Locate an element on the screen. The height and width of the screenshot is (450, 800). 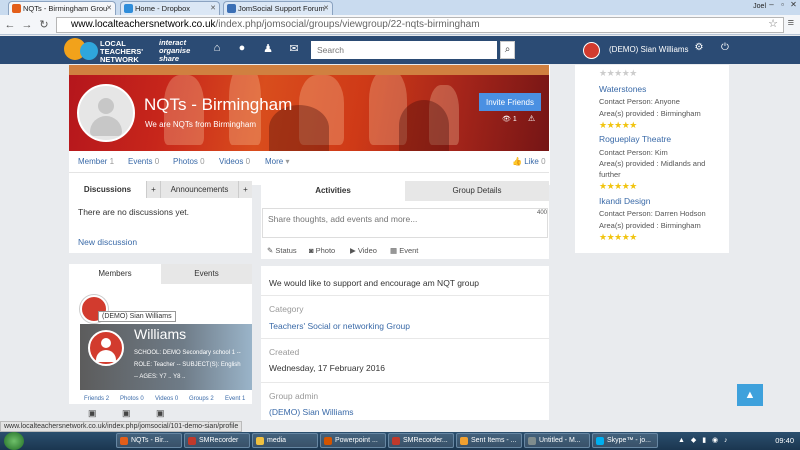
browser-user: Joel is located at coordinates (759, 6).